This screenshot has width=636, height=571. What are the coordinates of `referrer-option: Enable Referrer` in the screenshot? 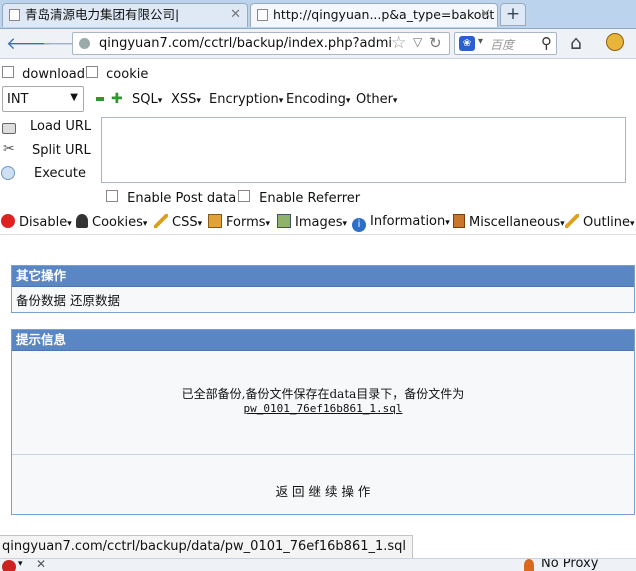 It's located at (299, 198).